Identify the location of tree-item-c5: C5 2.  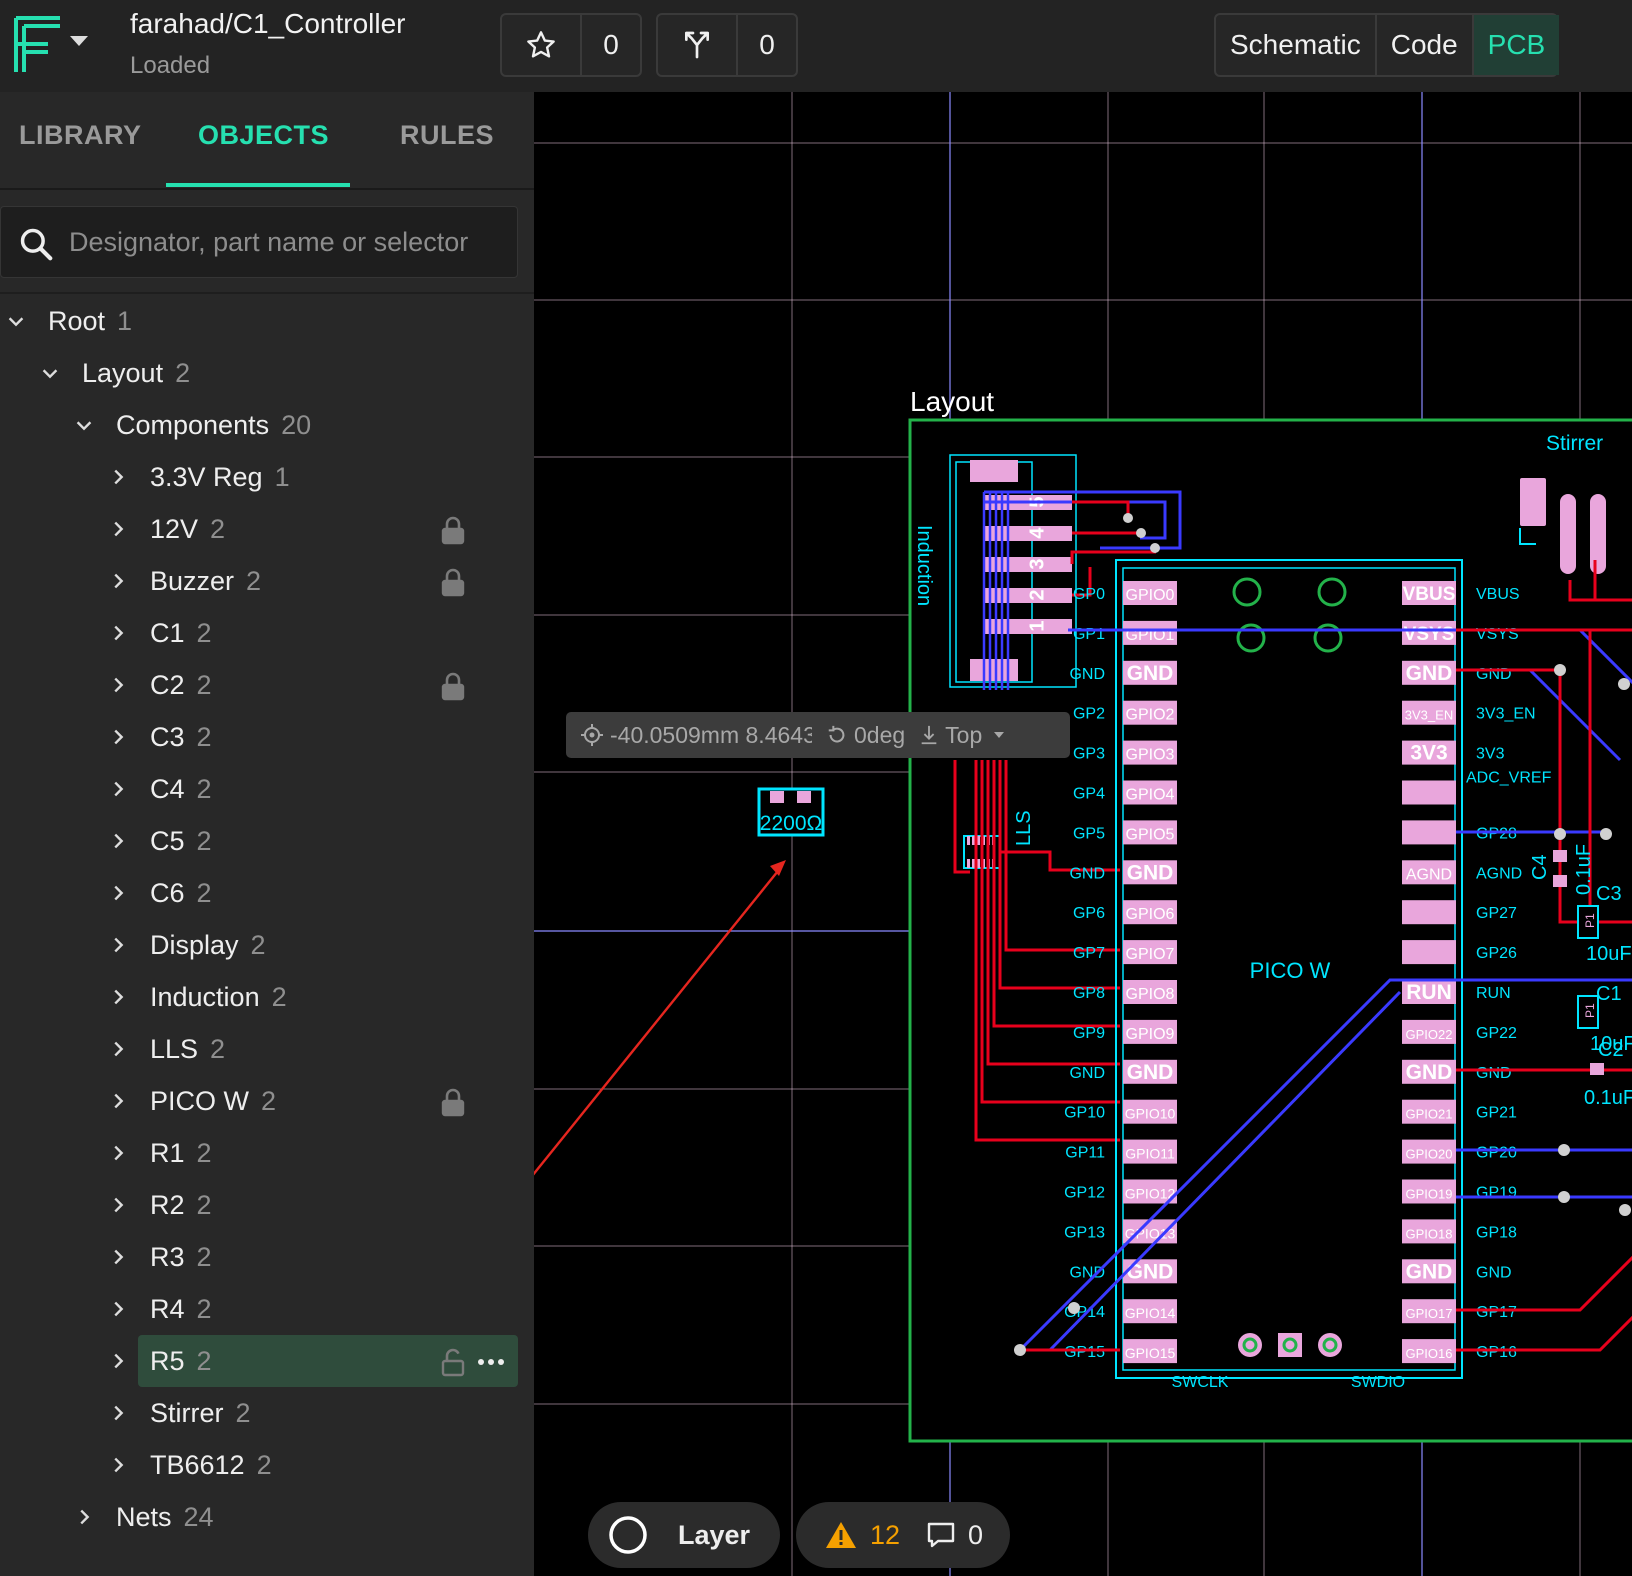
(267, 841).